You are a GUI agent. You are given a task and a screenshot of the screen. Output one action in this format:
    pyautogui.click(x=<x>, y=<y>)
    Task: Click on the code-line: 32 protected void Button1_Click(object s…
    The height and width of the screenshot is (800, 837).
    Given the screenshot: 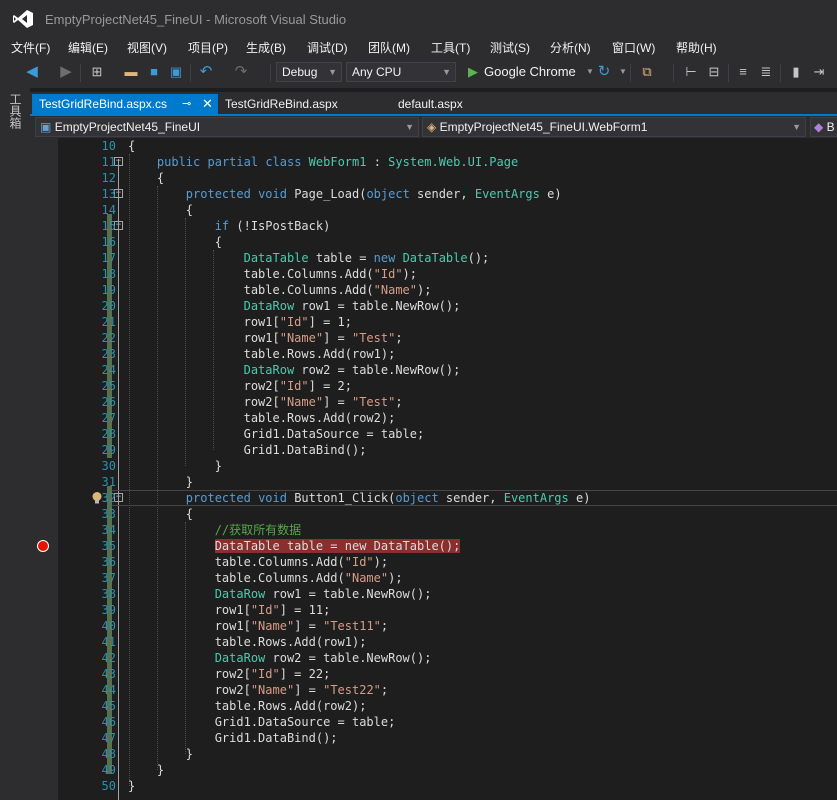 What is the action you would take?
    pyautogui.click(x=433, y=498)
    